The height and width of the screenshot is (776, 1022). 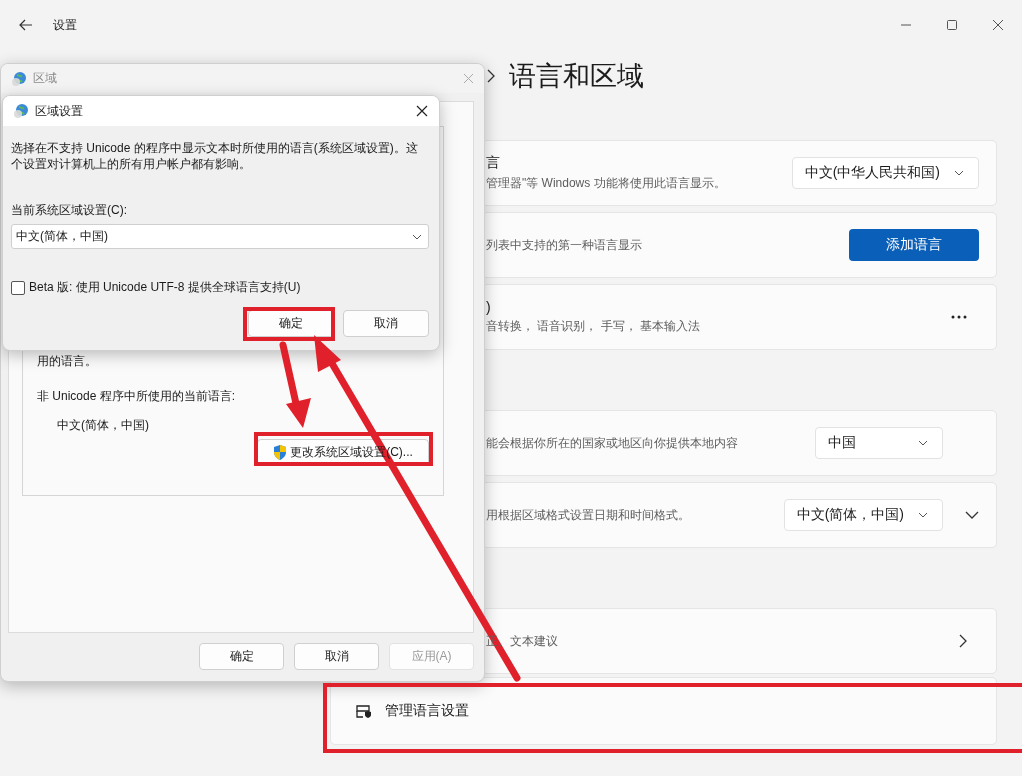 What do you see at coordinates (136, 396) in the screenshot?
I see `current-language-label: 非 Unicode 程序中所使用的当前语言:` at bounding box center [136, 396].